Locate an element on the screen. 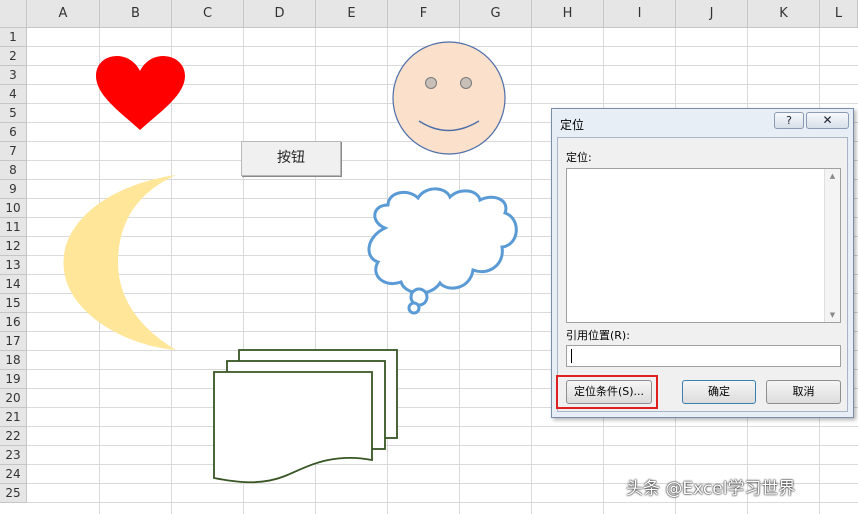 Image resolution: width=858 pixels, height=514 pixels. reference-input is located at coordinates (703, 356).